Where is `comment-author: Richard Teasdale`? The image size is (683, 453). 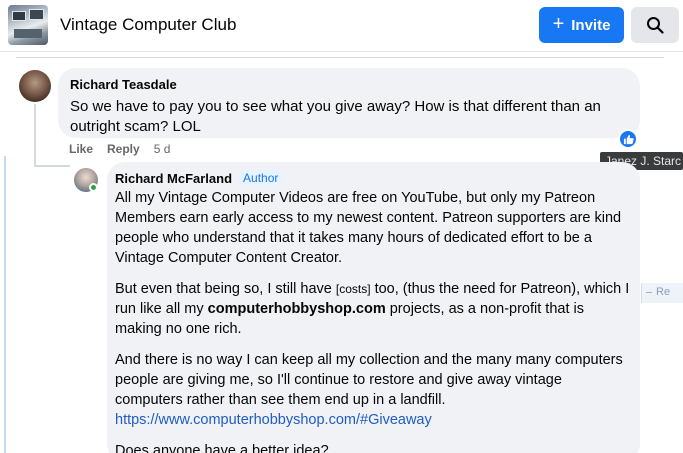 comment-author: Richard Teasdale is located at coordinates (349, 84).